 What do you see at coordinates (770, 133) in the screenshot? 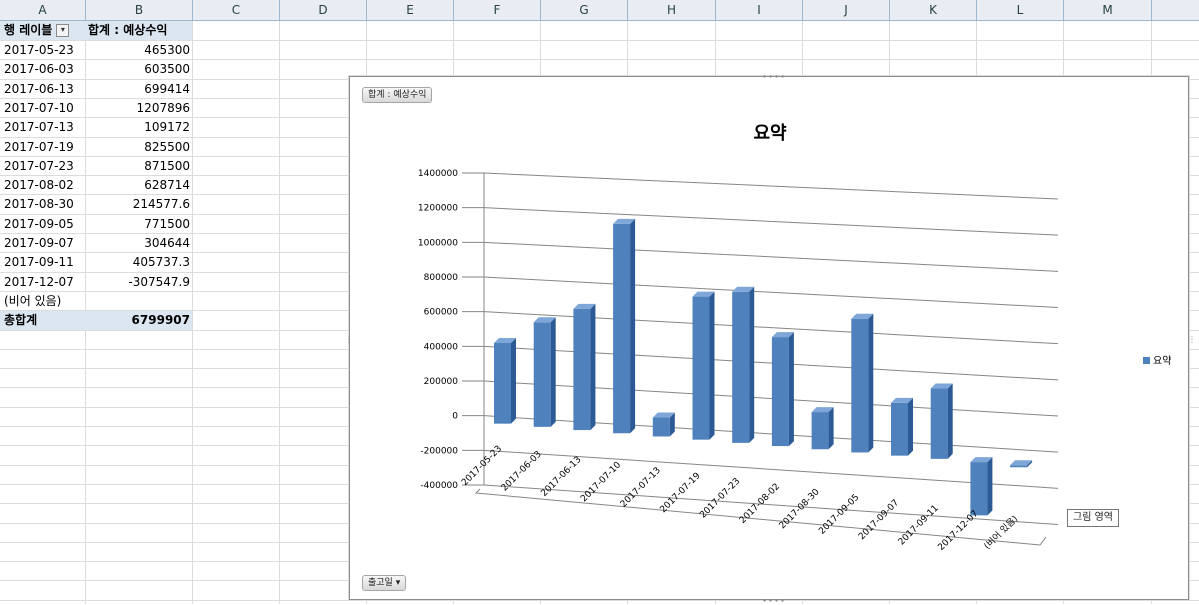
I see `chart-title: 요약` at bounding box center [770, 133].